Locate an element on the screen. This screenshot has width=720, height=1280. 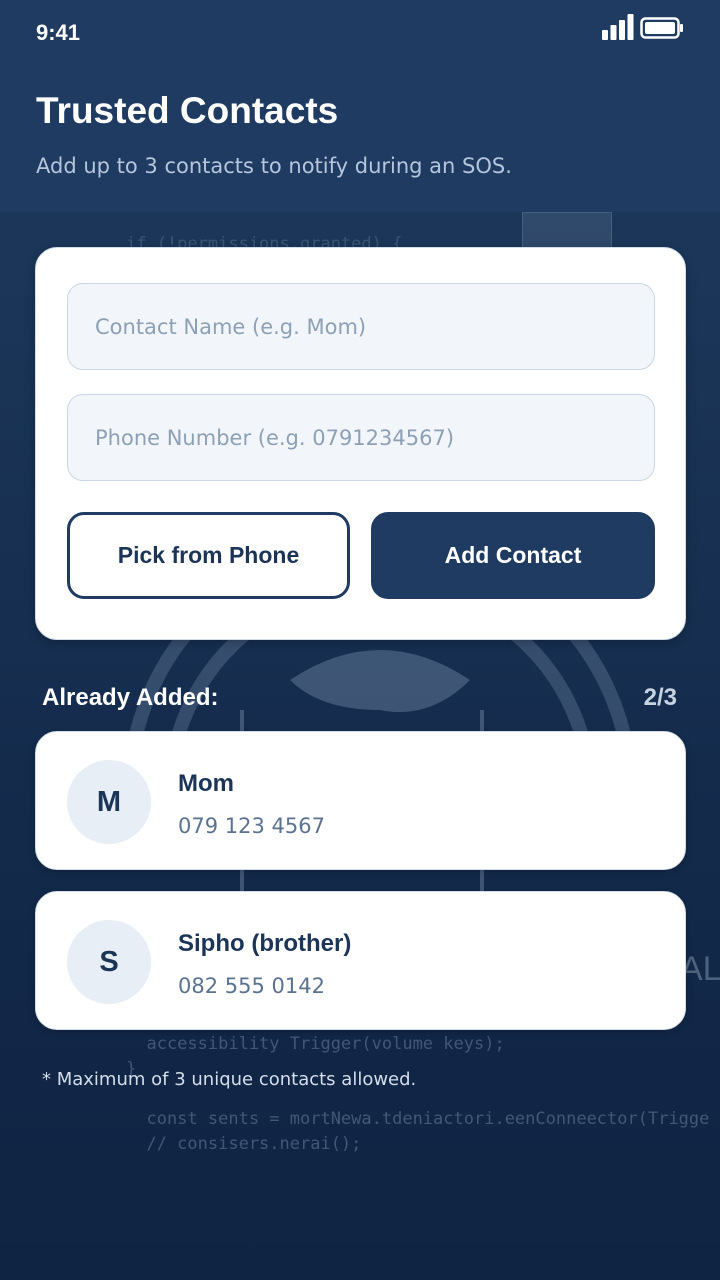
add-contact-button: Add Contact is located at coordinates (513, 555).